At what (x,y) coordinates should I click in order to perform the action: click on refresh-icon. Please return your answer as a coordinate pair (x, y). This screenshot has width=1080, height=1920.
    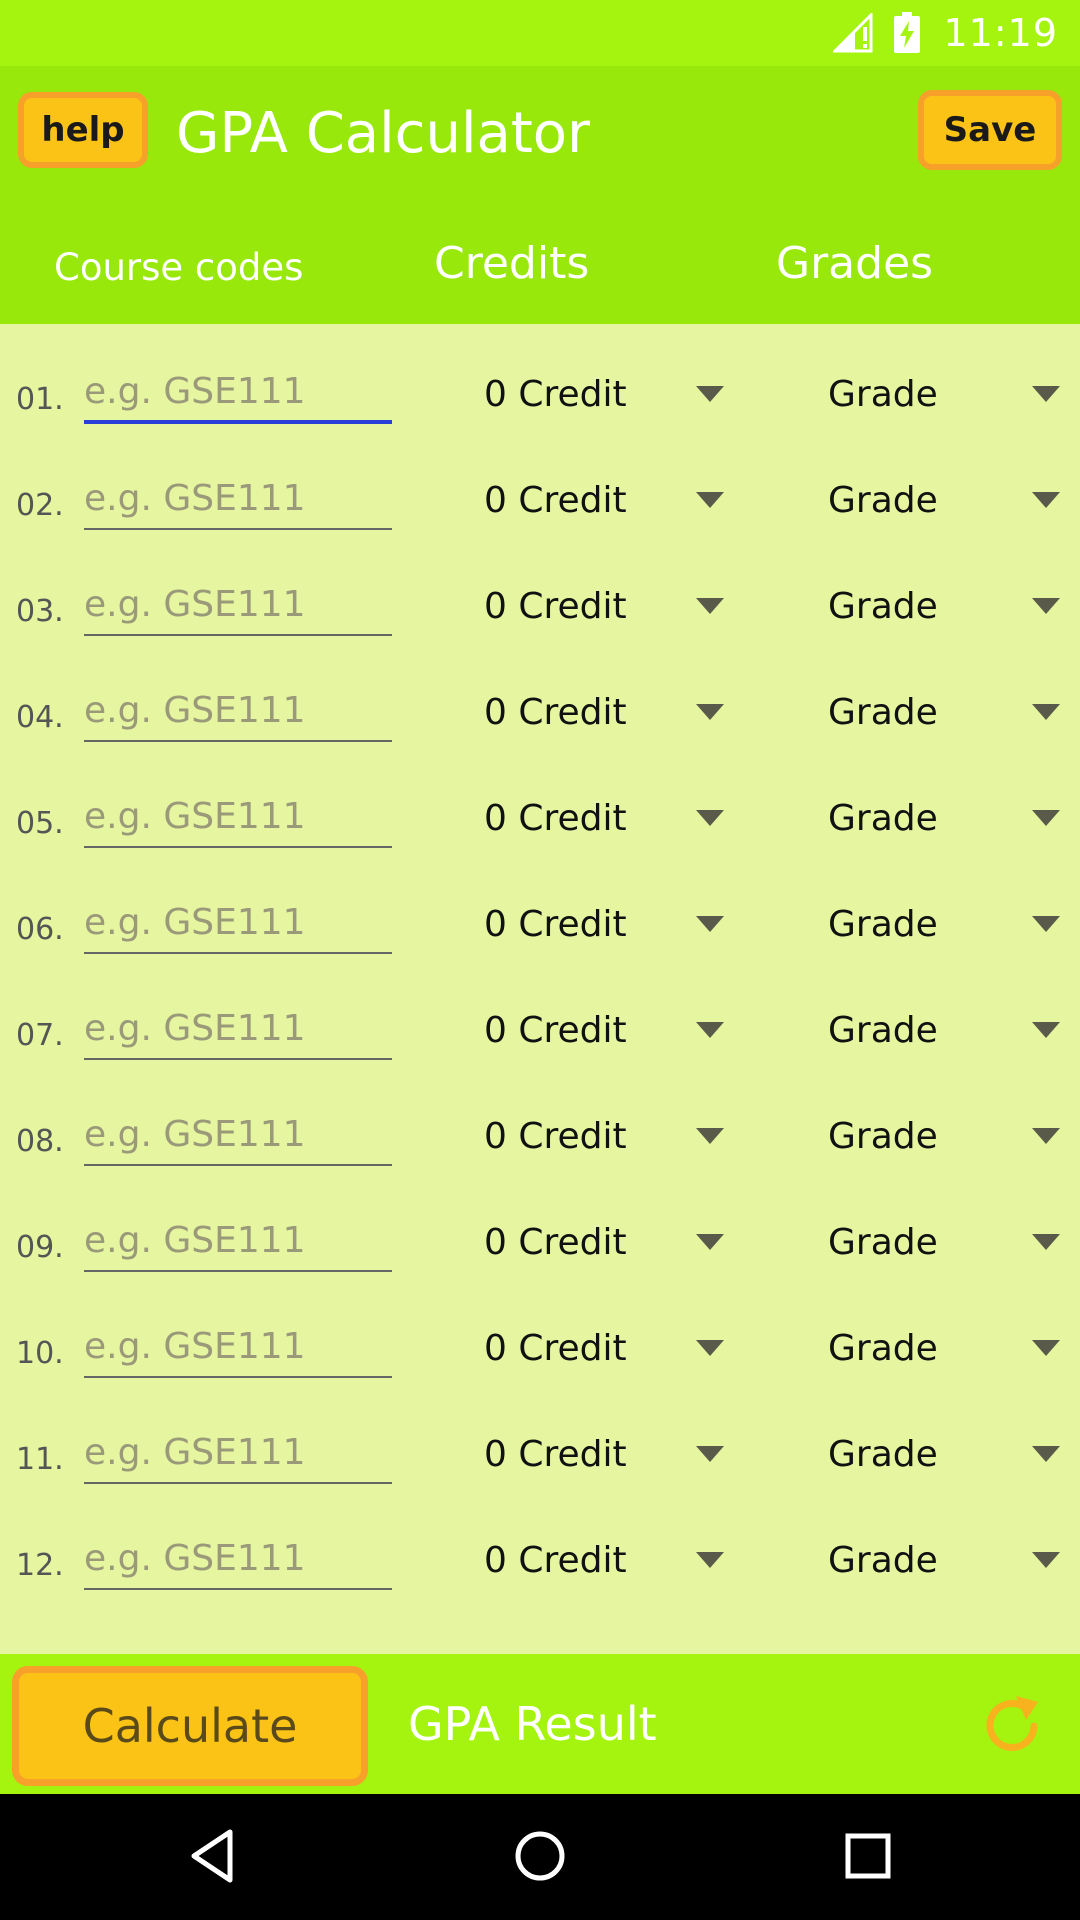
    Looking at the image, I should click on (1012, 1726).